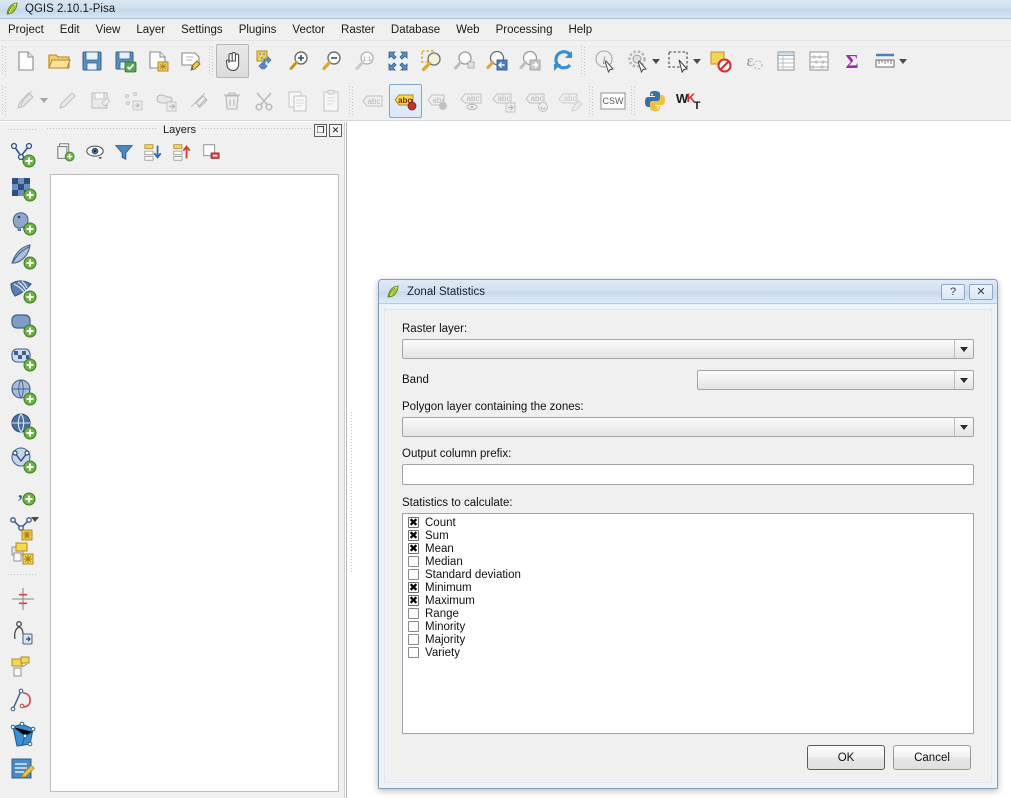  What do you see at coordinates (265, 61) in the screenshot?
I see `pan-map-to-selection-icon` at bounding box center [265, 61].